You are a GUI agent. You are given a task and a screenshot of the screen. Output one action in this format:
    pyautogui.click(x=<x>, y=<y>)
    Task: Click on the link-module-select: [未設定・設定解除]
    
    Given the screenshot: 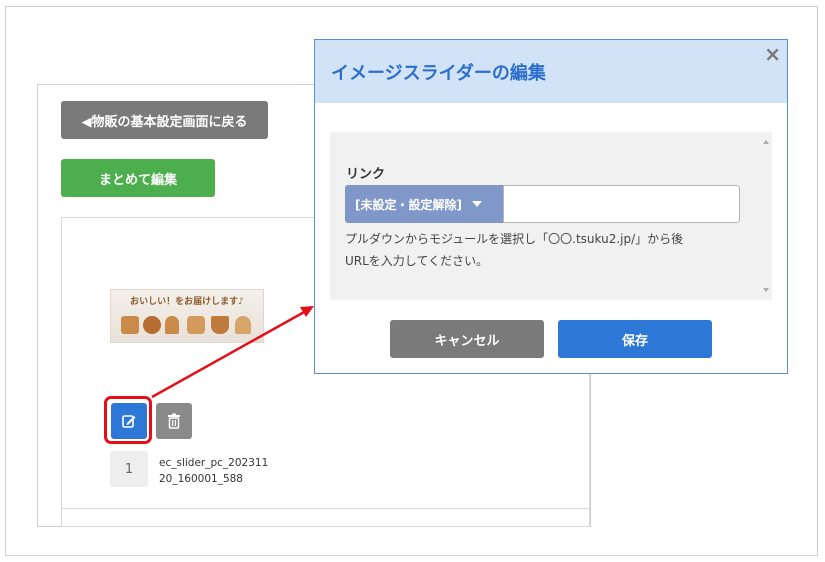 What is the action you would take?
    pyautogui.click(x=424, y=204)
    